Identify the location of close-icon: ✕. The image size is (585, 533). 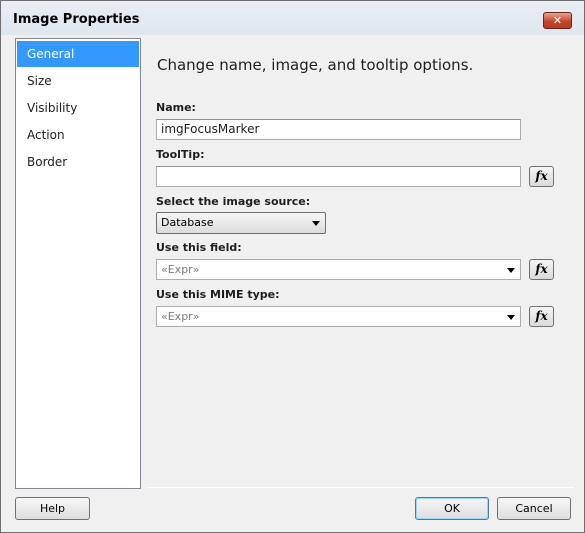
(557, 20).